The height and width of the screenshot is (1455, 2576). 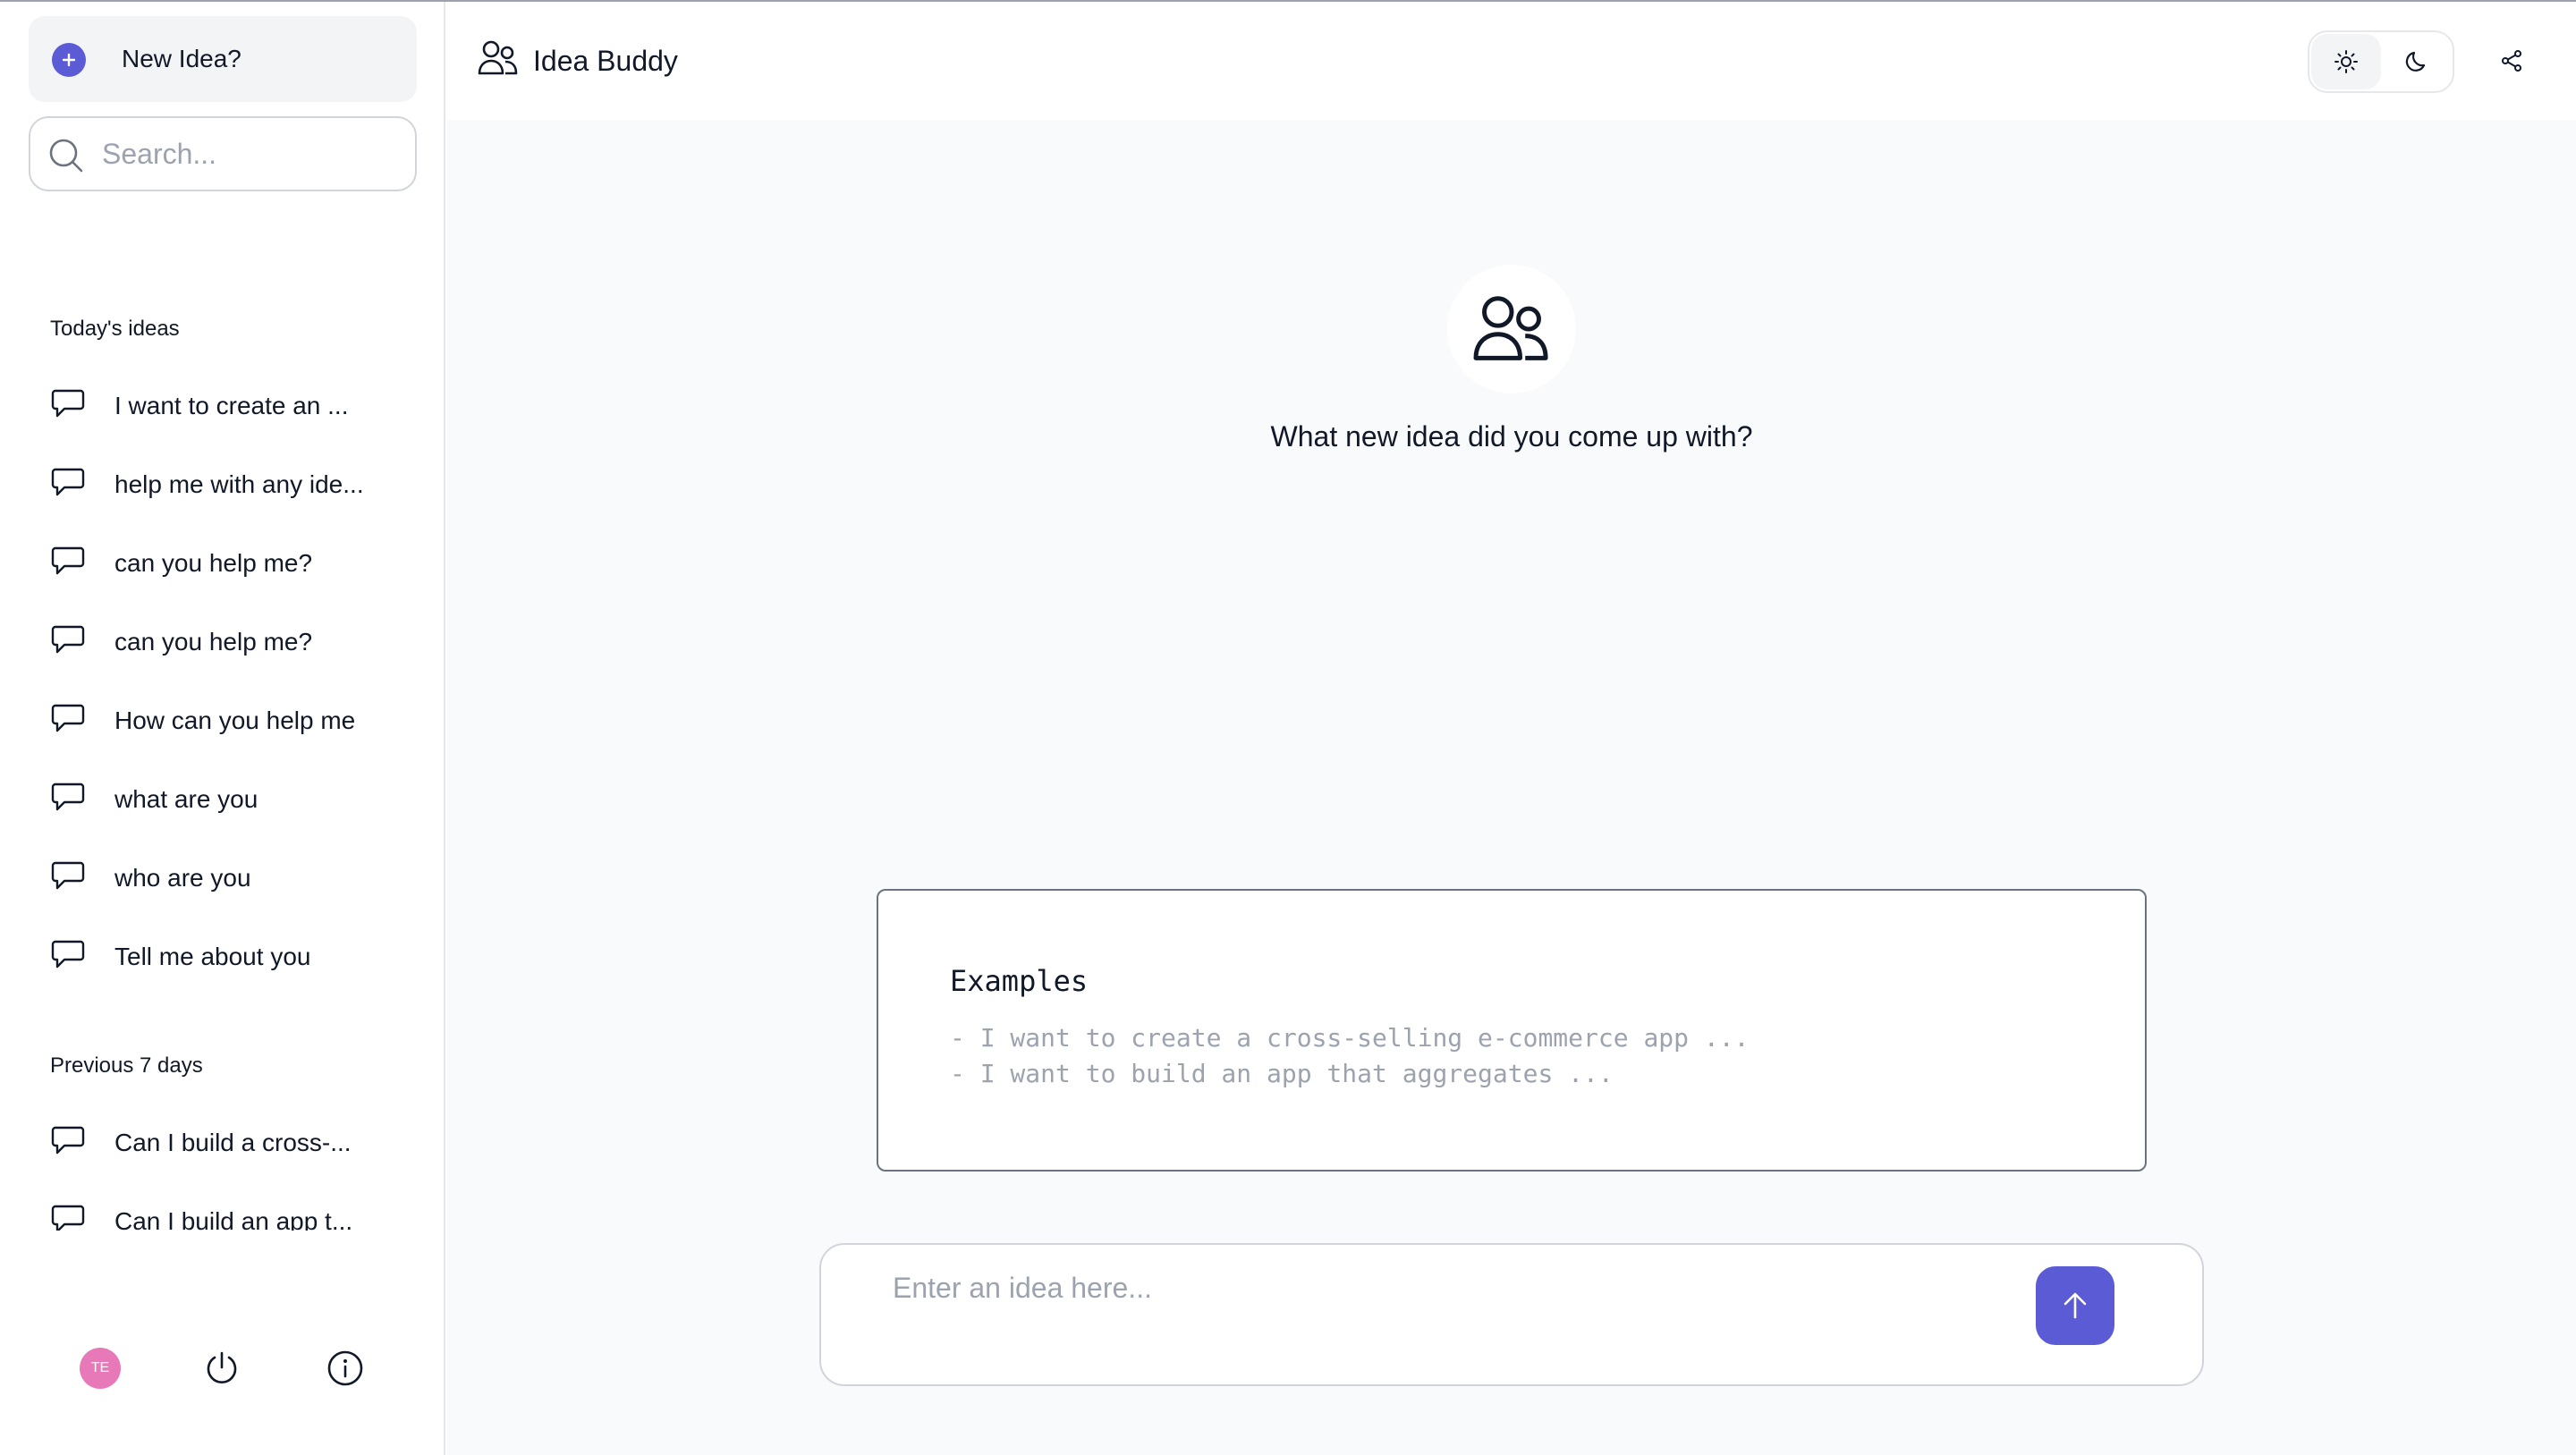 What do you see at coordinates (69, 60) in the screenshot?
I see `plus-icon` at bounding box center [69, 60].